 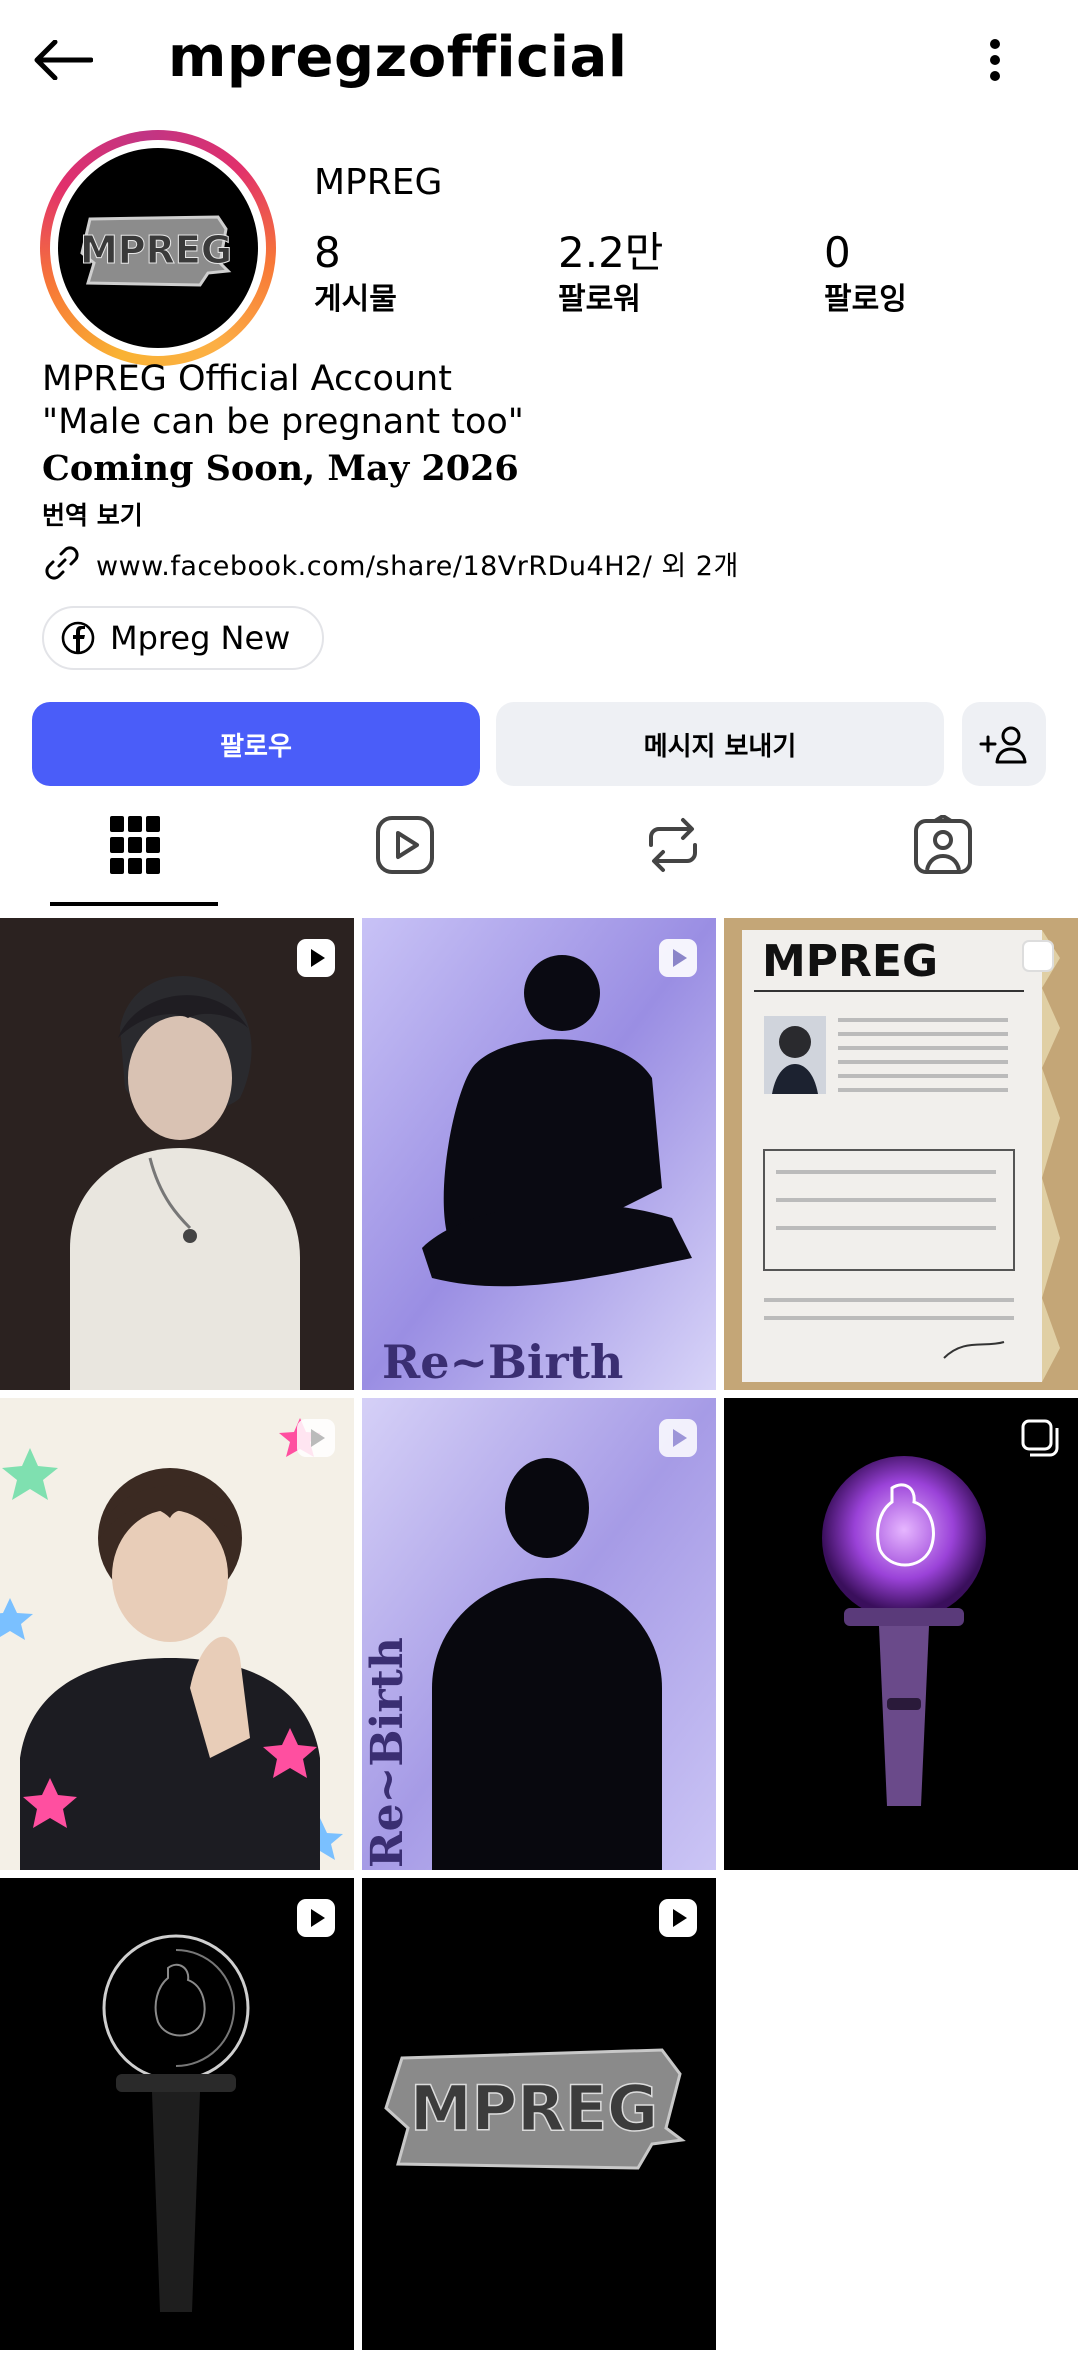 I want to click on avatar: MPREG, so click(x=158, y=248).